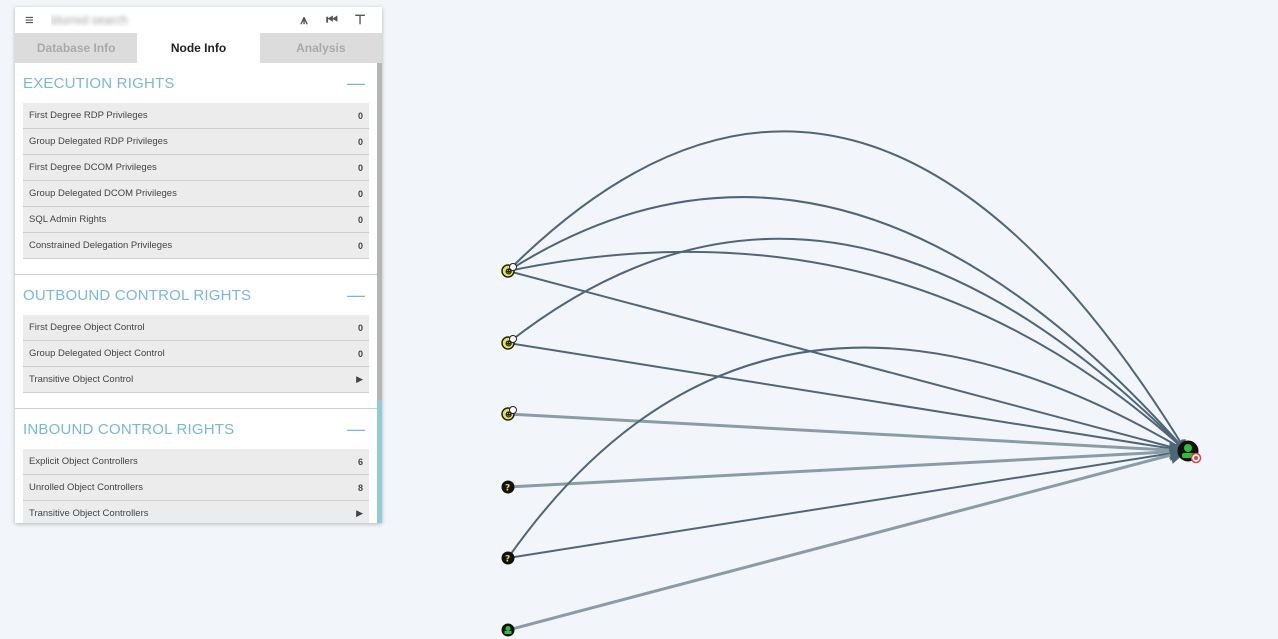  What do you see at coordinates (196, 194) in the screenshot?
I see `row-group-delegated-dcom: Group Delegated DCOM Privileges 0` at bounding box center [196, 194].